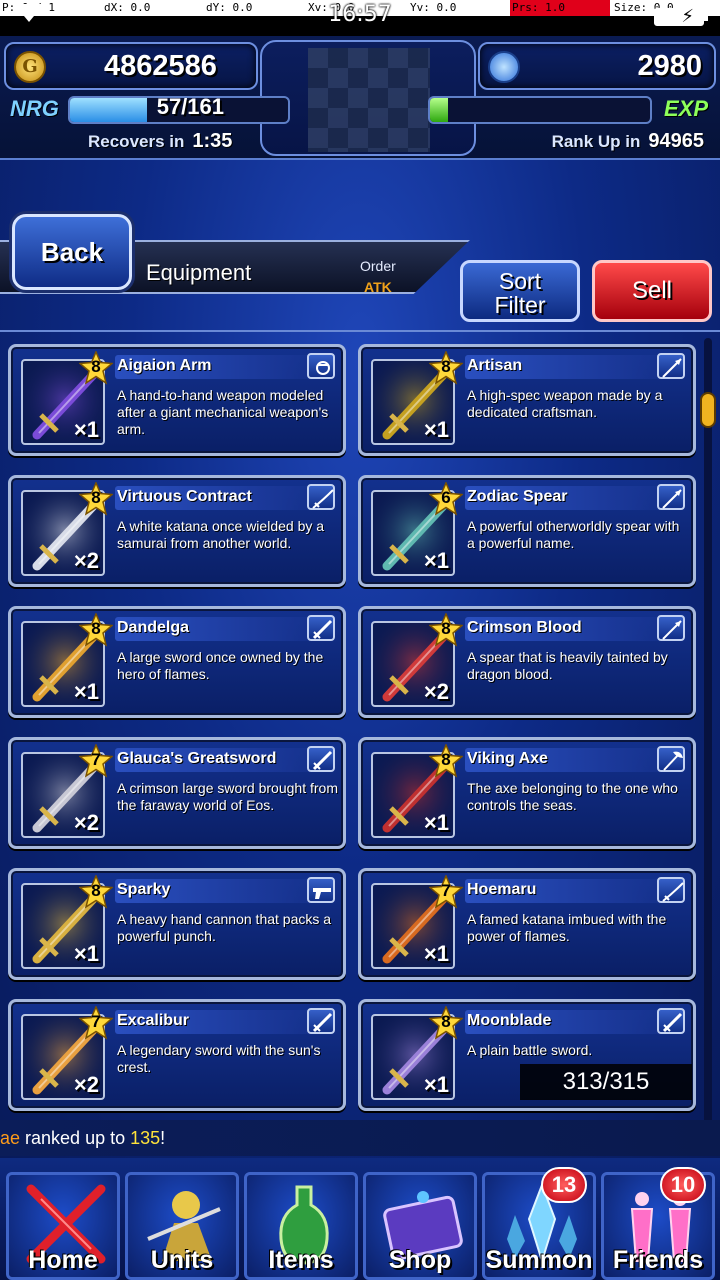 The height and width of the screenshot is (1280, 720). I want to click on lapis-amount: 2980, so click(669, 66).